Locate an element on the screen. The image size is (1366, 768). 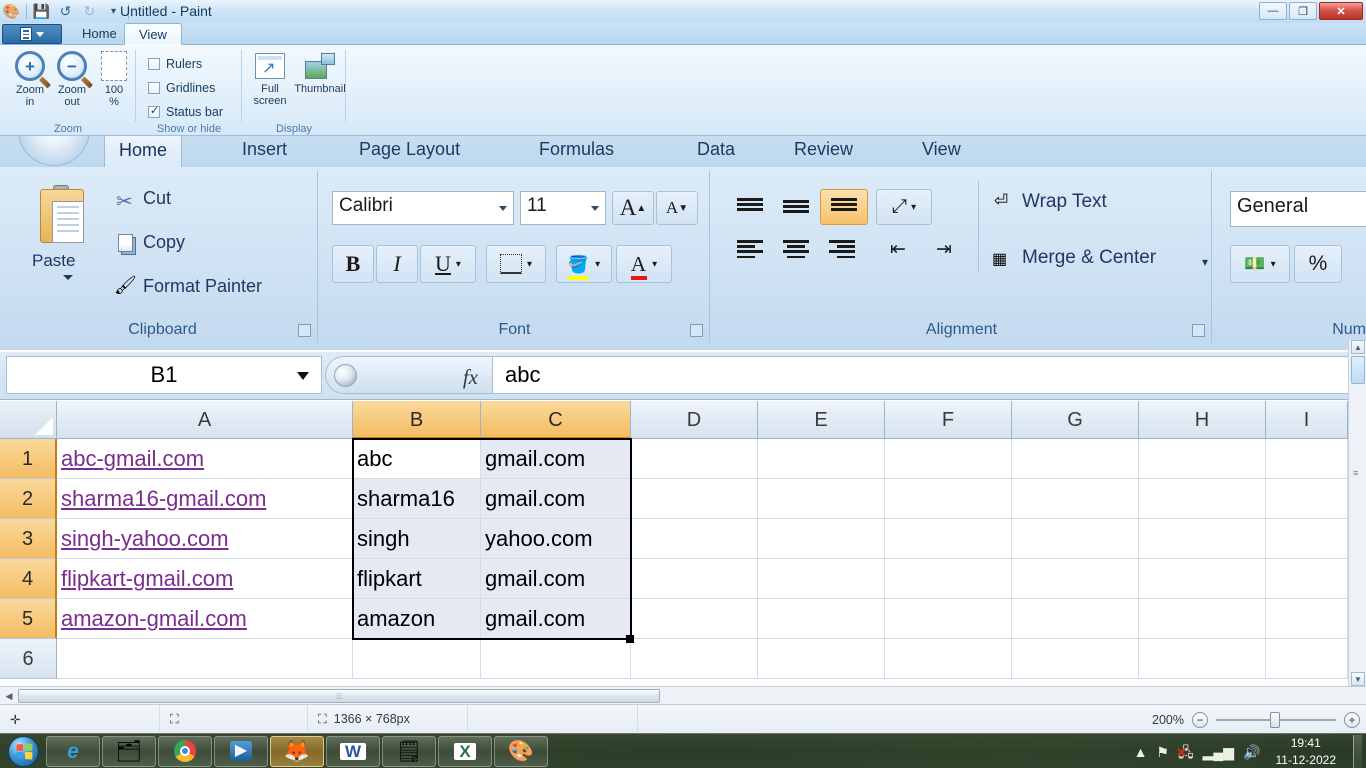
cell-B4: flipkart is located at coordinates (417, 579).